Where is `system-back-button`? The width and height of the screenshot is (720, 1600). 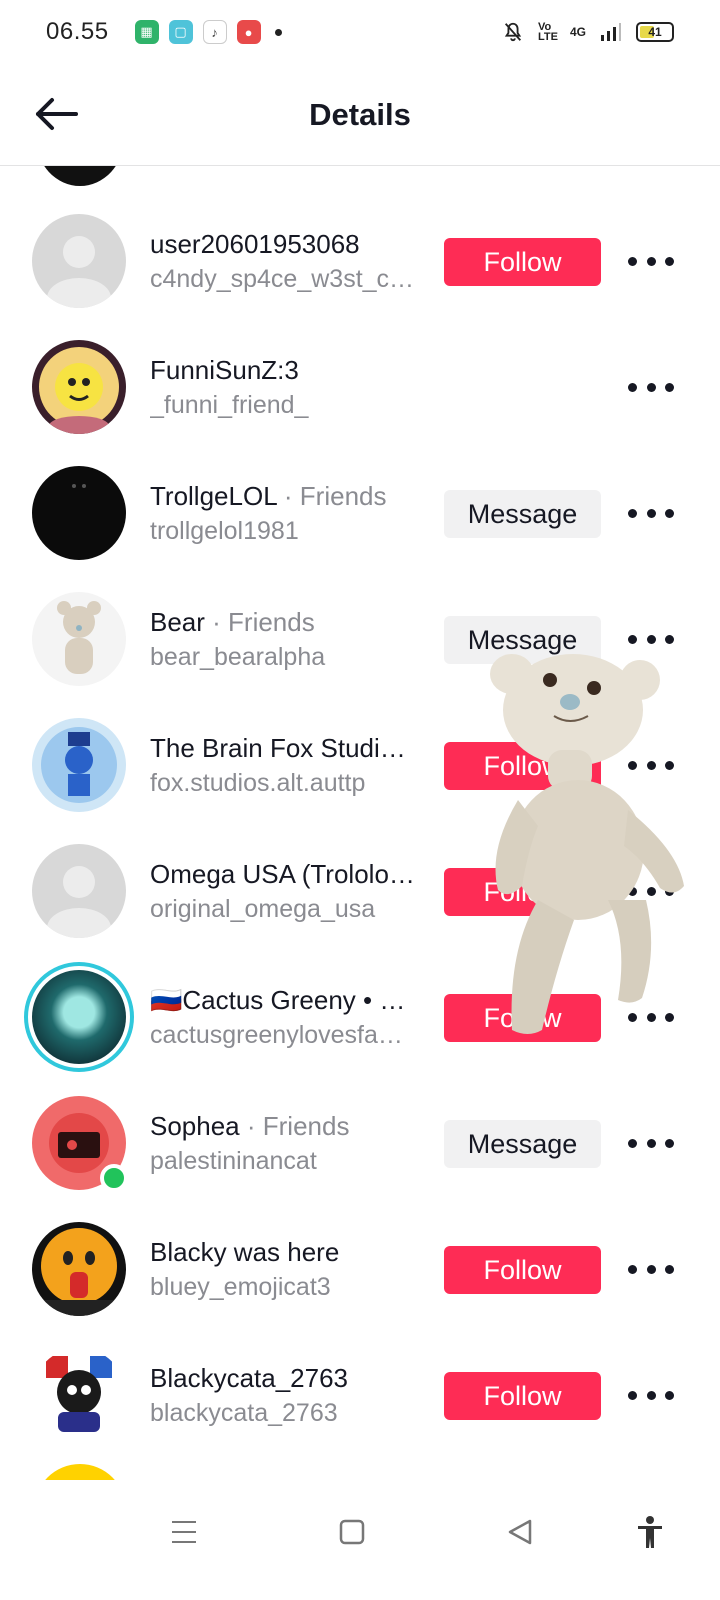
system-back-button is located at coordinates (520, 1532).